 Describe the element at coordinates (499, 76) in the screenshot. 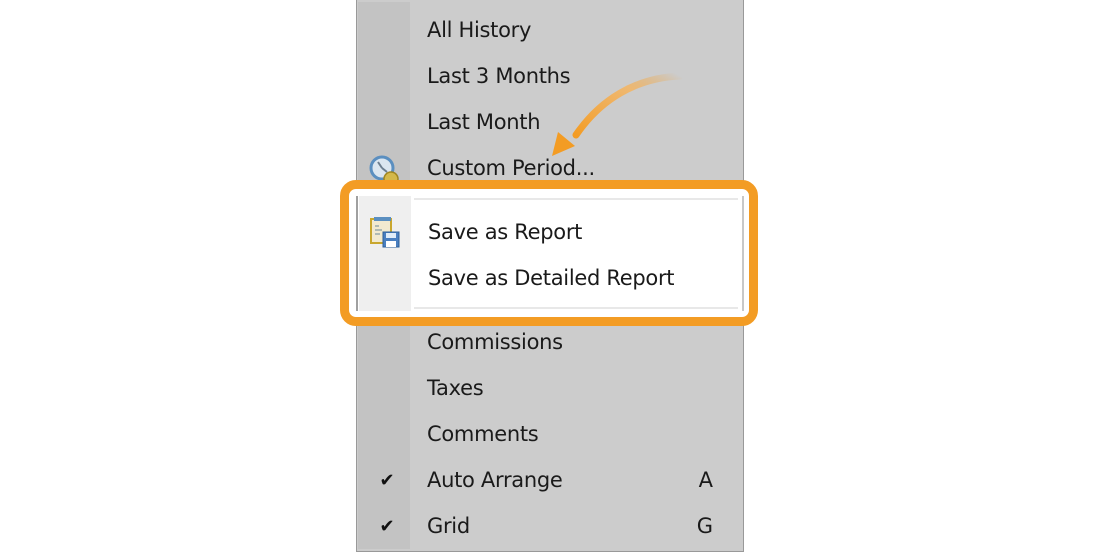

I see `menu-item-label: Last 3 Months` at that location.